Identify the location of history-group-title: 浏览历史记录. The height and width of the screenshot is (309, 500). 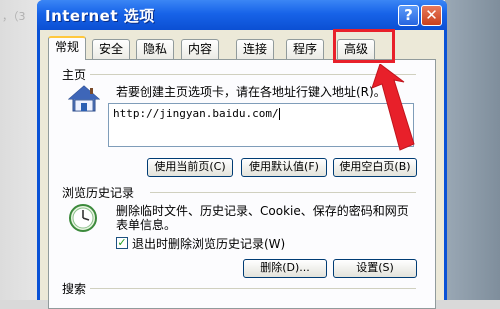
(98, 193).